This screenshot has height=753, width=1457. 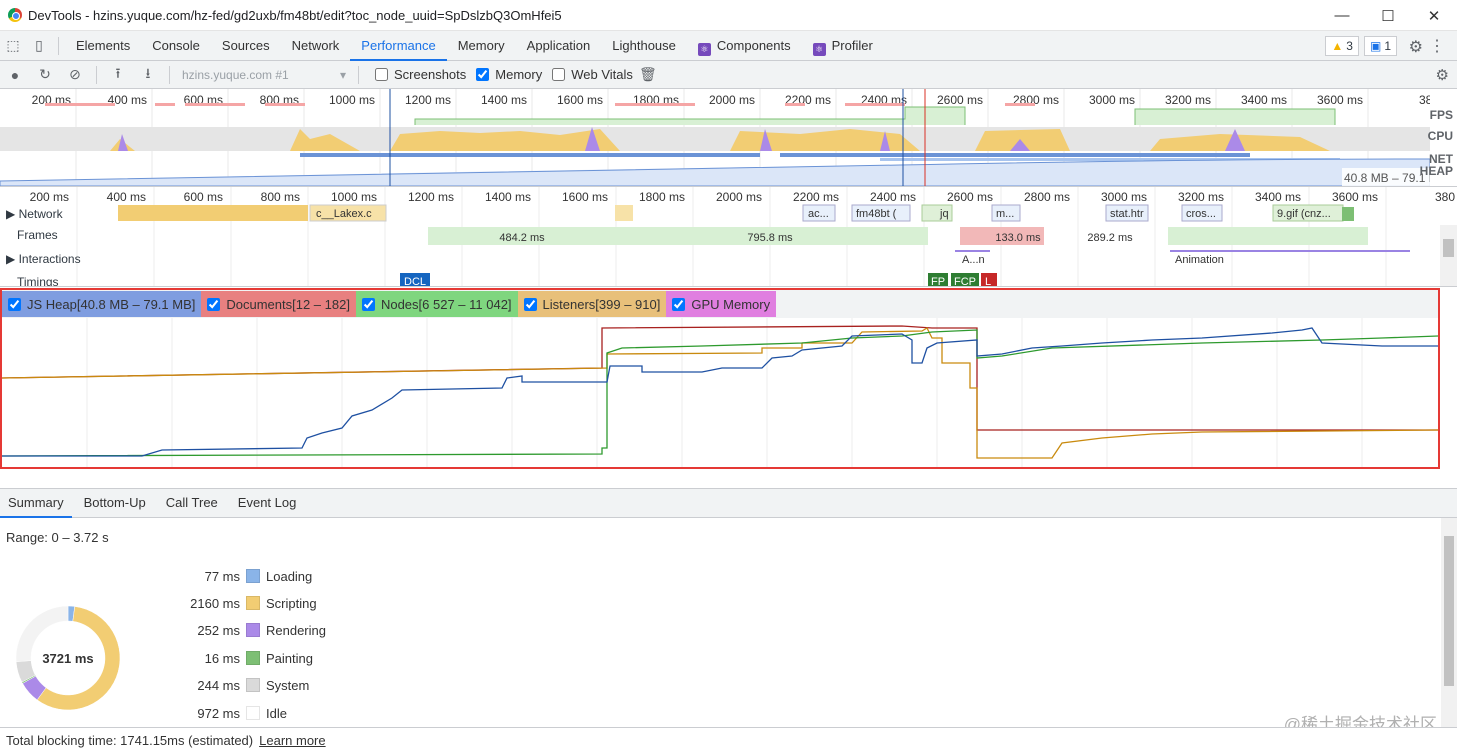 I want to click on frame-label-1: 484.2 ms, so click(x=522, y=238).